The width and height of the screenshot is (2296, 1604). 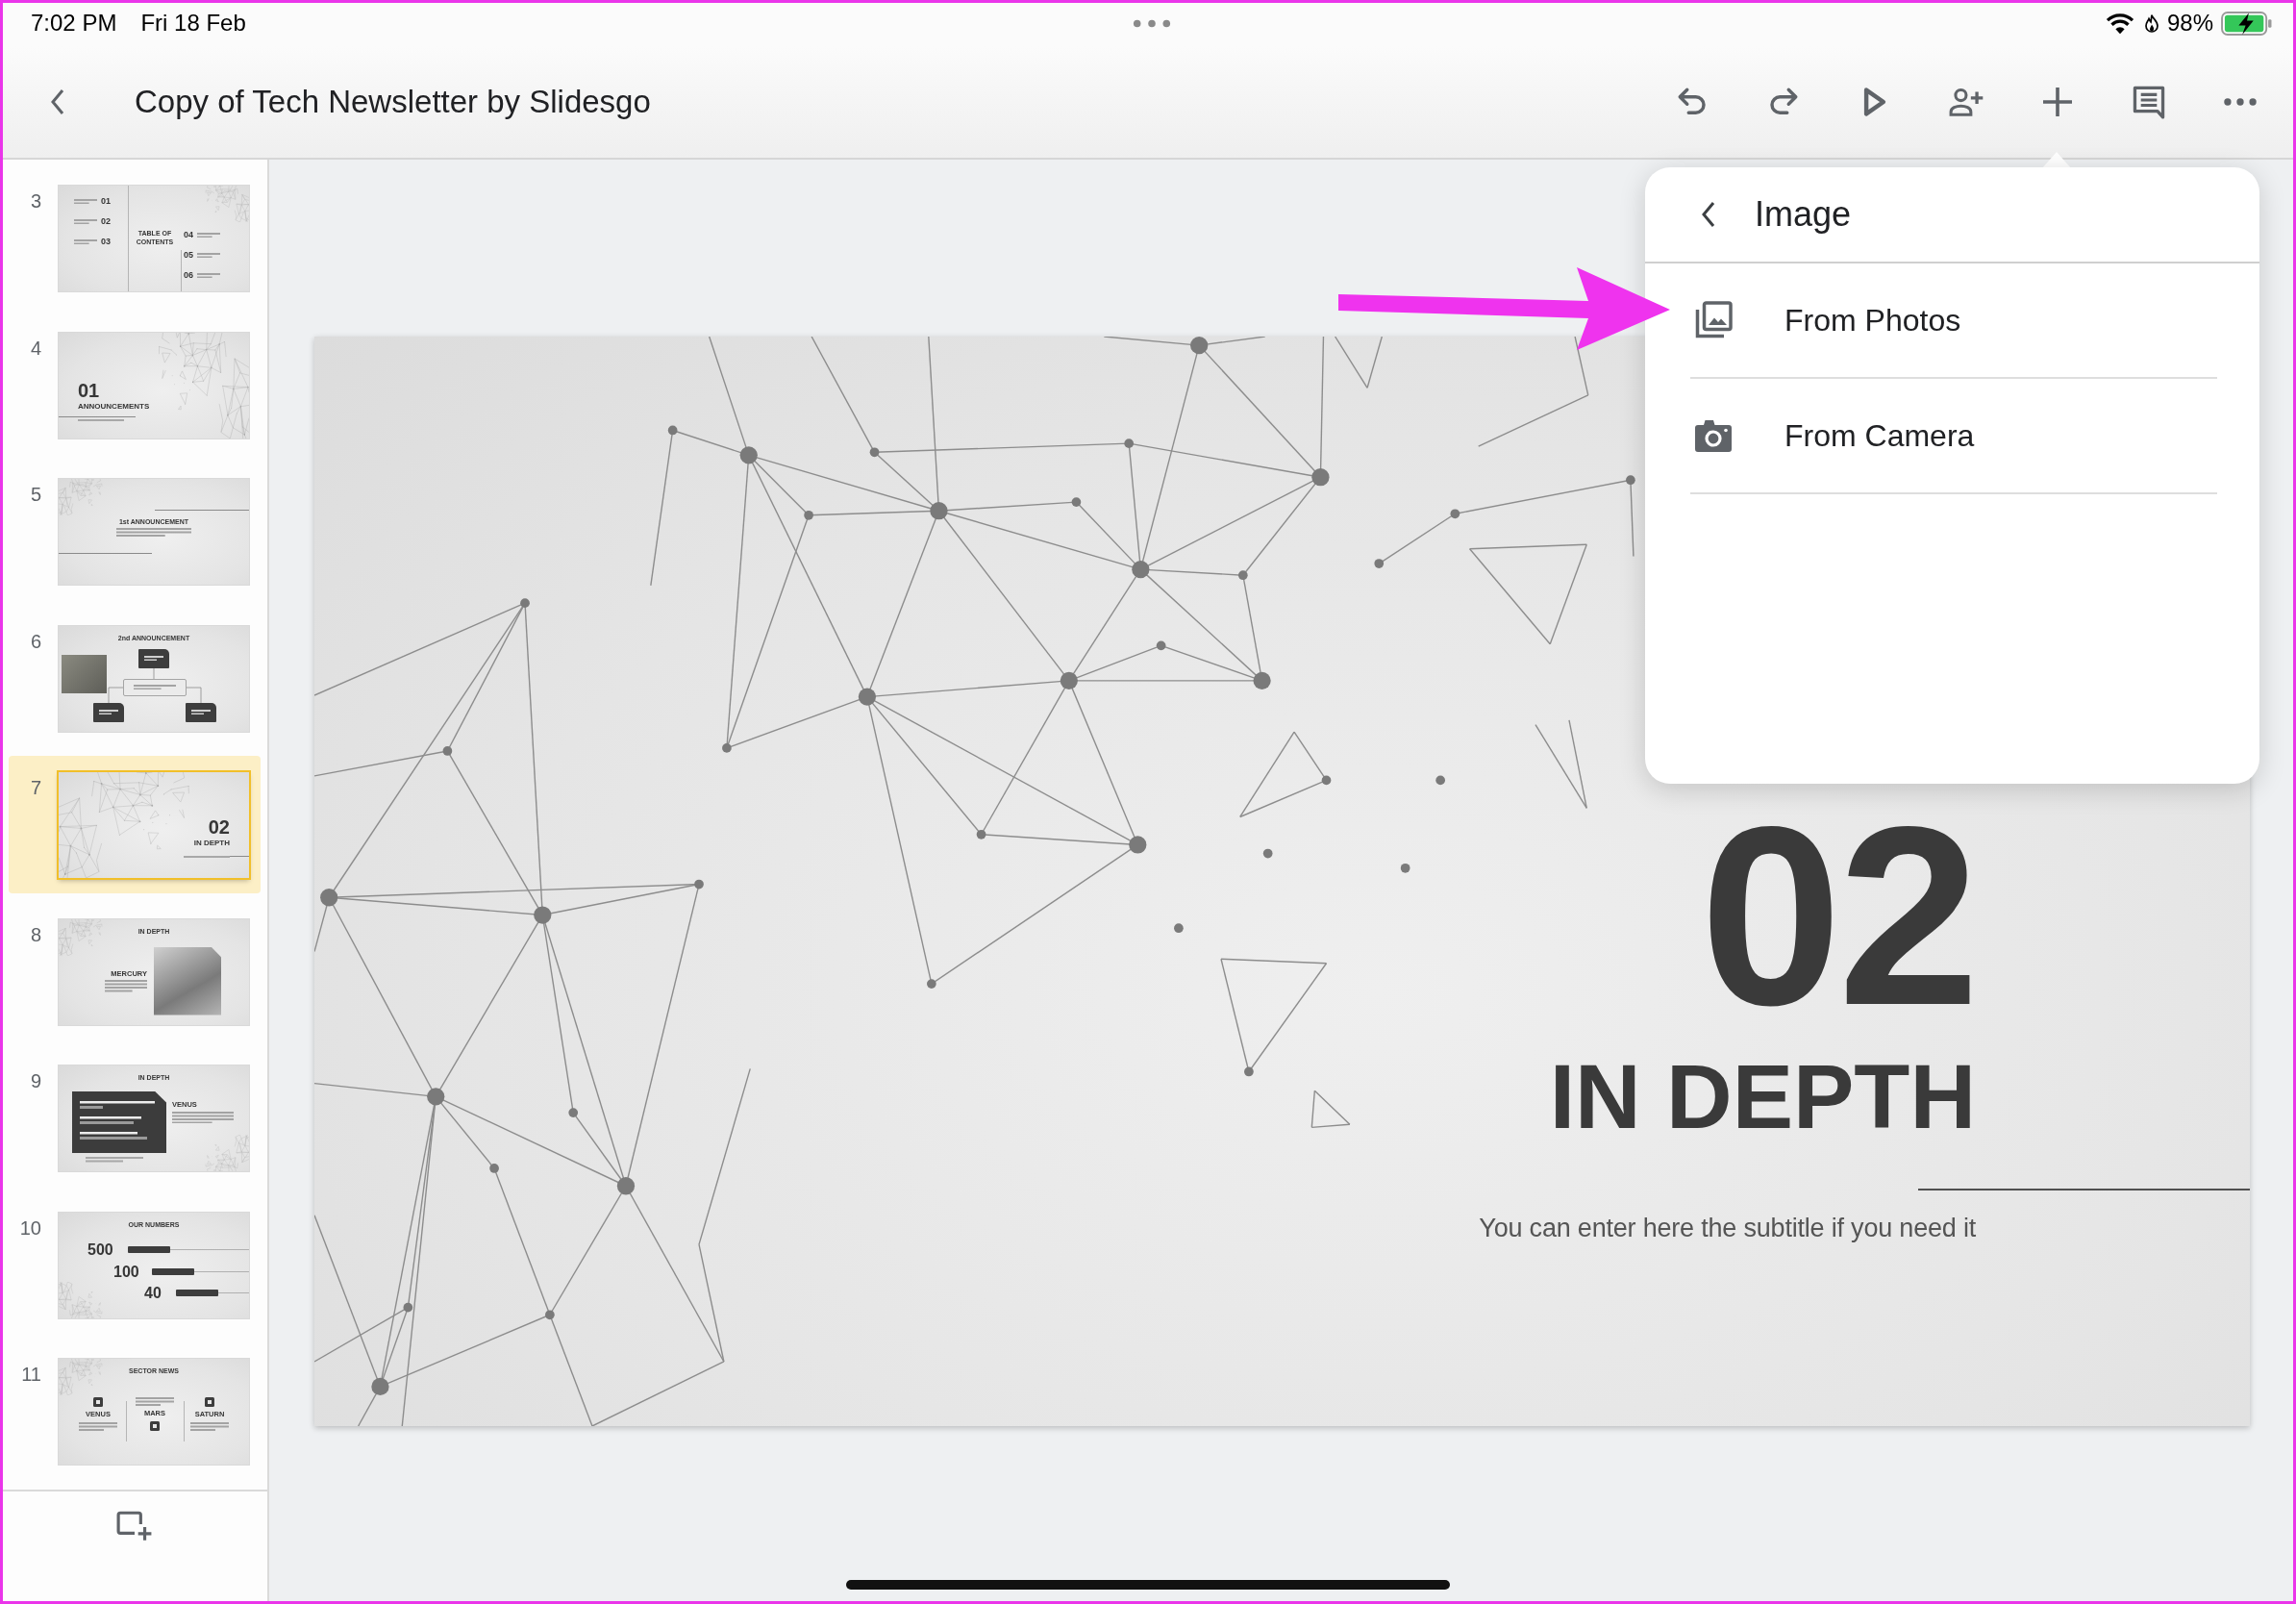 What do you see at coordinates (154, 825) in the screenshot?
I see `slide-thumbnail: 02 IN DEPTH` at bounding box center [154, 825].